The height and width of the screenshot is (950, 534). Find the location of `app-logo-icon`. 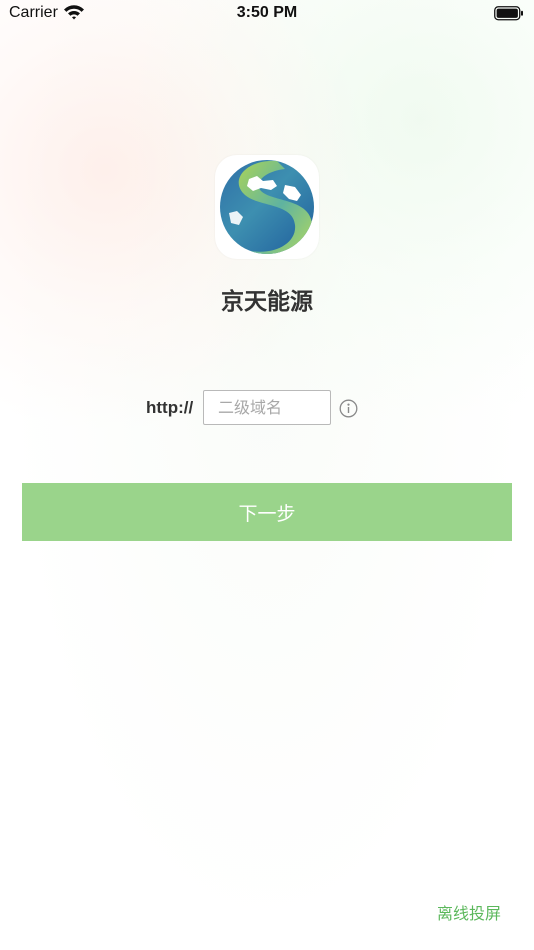

app-logo-icon is located at coordinates (267, 207).